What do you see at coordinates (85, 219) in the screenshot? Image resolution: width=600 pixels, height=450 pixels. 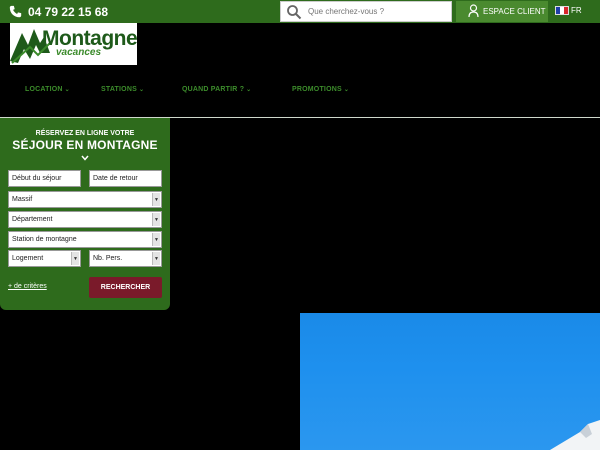 I see `departement-select: Département ▼` at bounding box center [85, 219].